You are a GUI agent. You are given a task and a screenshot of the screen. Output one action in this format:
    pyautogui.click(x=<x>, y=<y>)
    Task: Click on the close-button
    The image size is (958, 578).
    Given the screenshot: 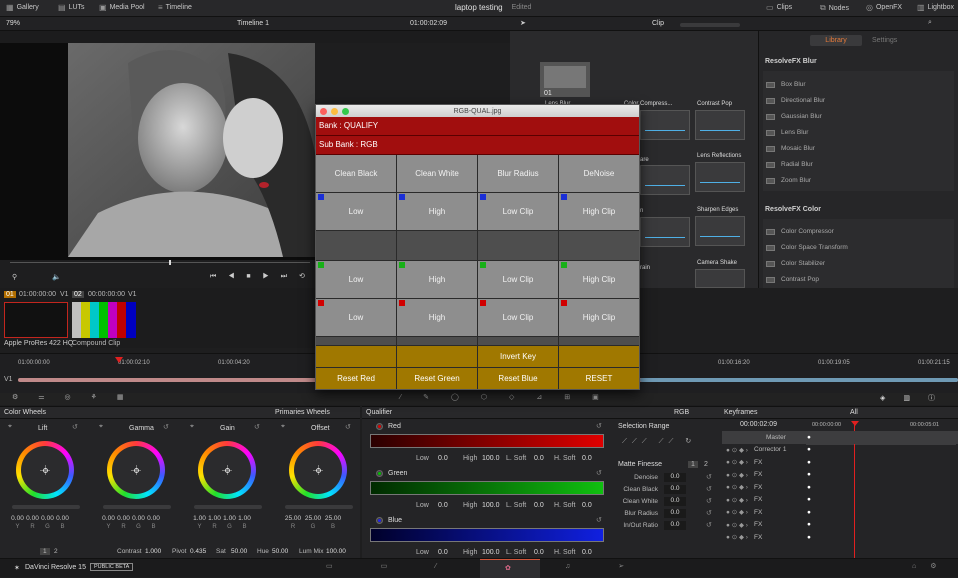 What is the action you would take?
    pyautogui.click(x=323, y=111)
    